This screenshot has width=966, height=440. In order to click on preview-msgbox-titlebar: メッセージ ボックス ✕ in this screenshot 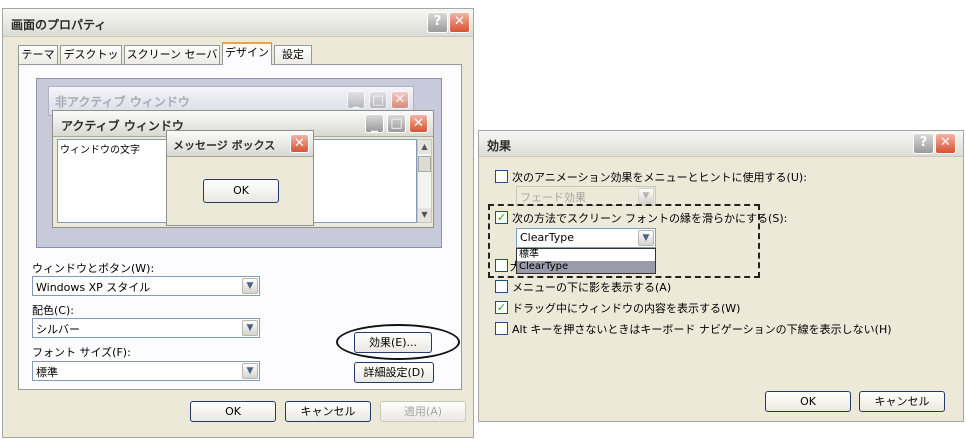, I will do `click(240, 144)`.